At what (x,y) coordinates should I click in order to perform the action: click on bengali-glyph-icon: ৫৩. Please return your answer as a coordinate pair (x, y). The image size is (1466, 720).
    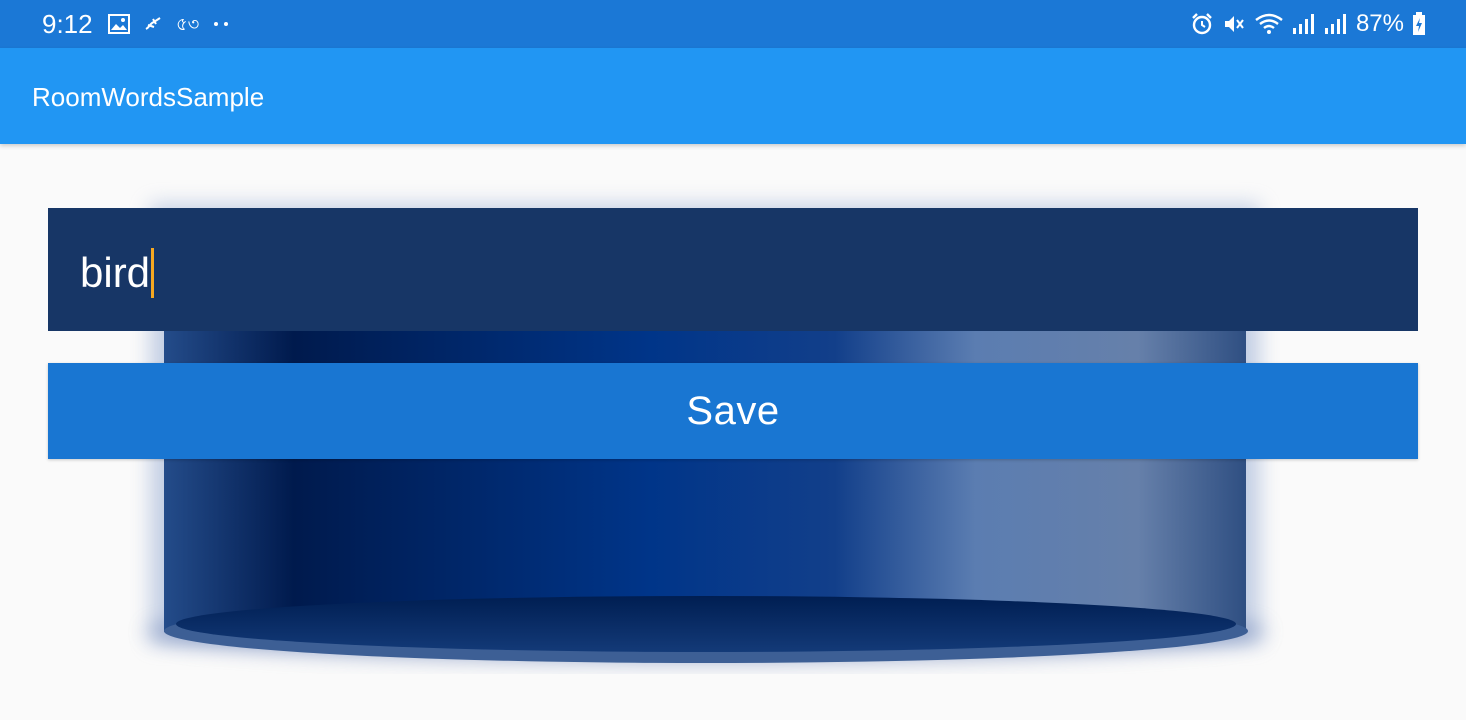
    Looking at the image, I should click on (188, 24).